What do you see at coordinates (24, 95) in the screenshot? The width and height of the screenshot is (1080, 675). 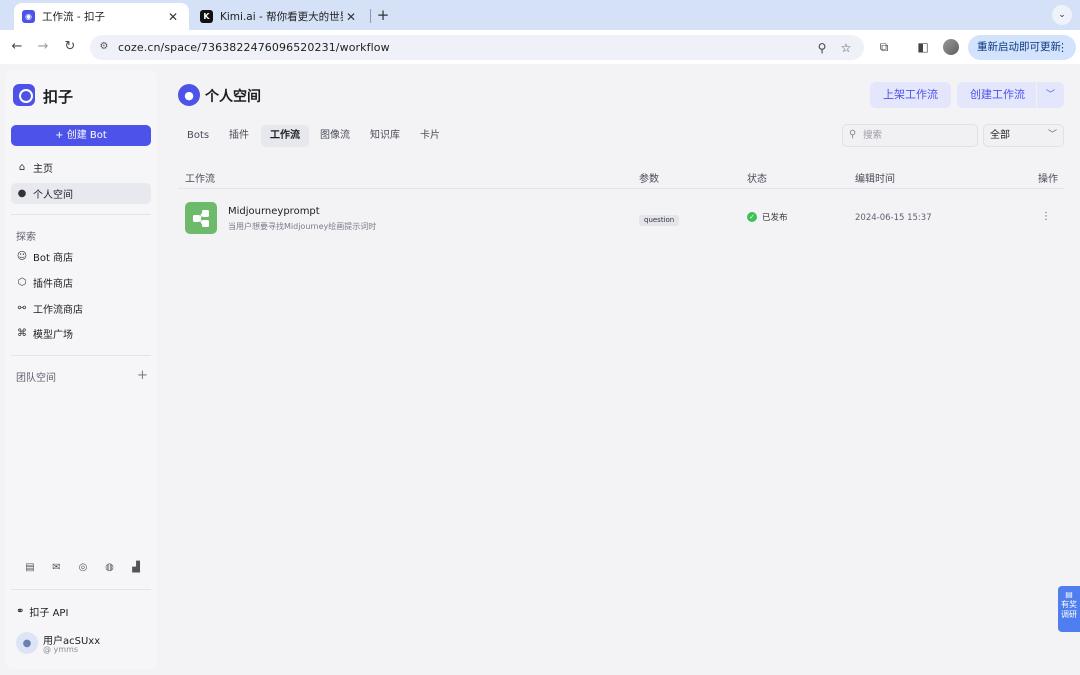 I see `coze-logo-icon` at bounding box center [24, 95].